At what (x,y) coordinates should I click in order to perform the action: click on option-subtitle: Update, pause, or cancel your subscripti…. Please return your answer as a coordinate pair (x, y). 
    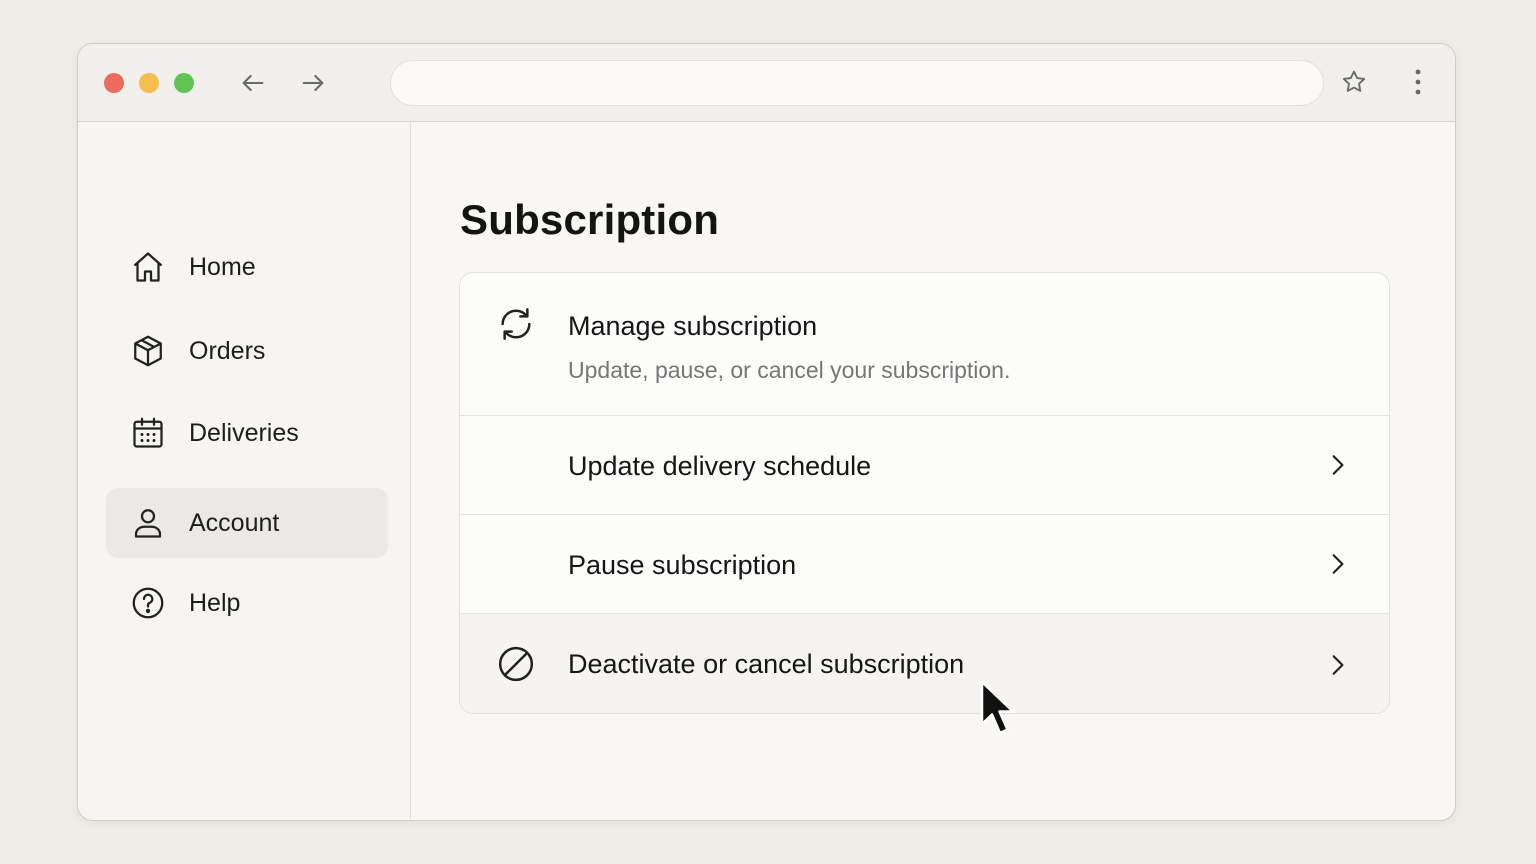
    Looking at the image, I should click on (789, 370).